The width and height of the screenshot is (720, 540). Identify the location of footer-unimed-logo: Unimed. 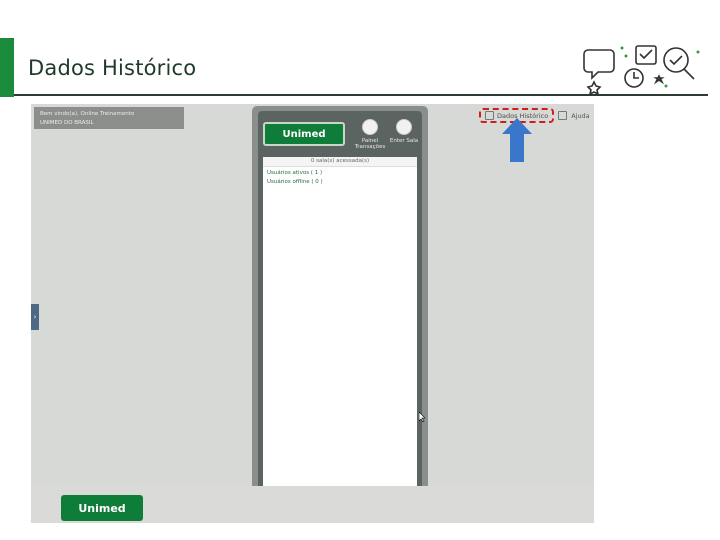
(102, 508).